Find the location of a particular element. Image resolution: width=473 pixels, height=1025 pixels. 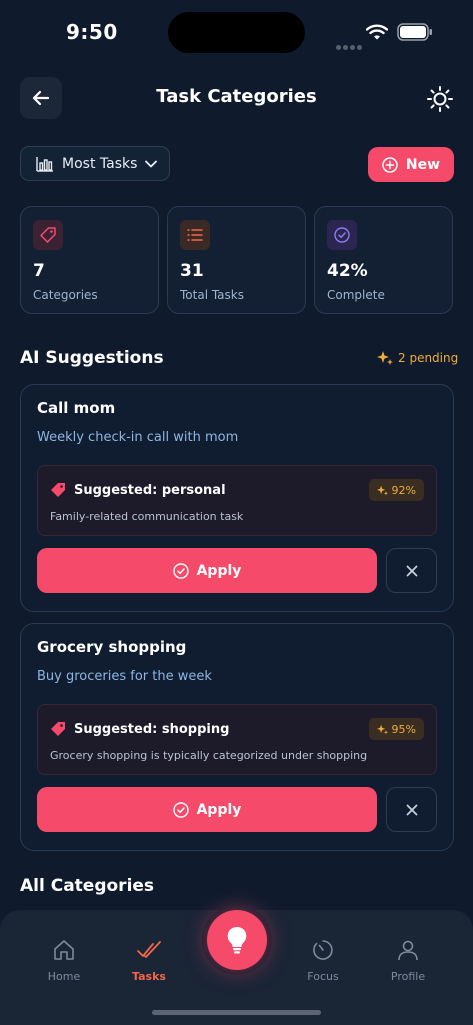

home-icon is located at coordinates (64, 950).